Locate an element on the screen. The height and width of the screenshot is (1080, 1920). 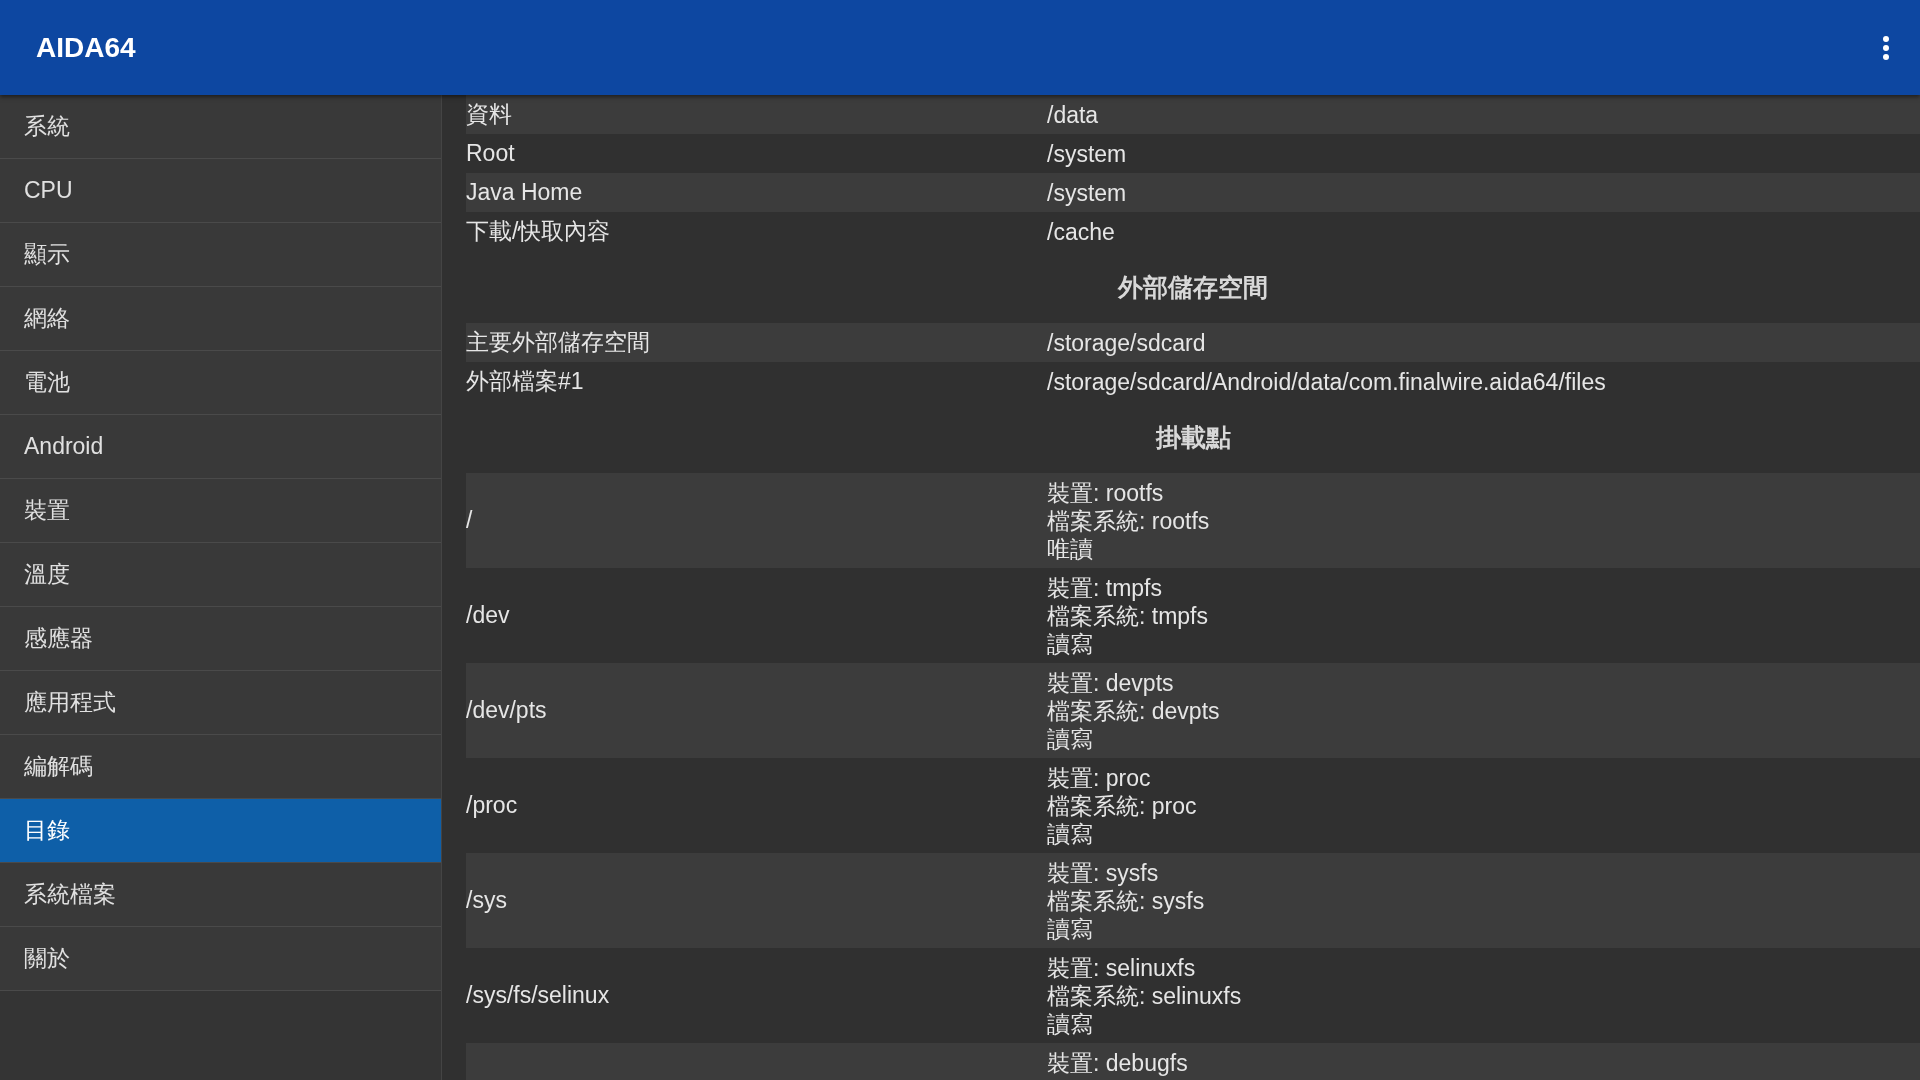
row-label: / is located at coordinates (469, 520).